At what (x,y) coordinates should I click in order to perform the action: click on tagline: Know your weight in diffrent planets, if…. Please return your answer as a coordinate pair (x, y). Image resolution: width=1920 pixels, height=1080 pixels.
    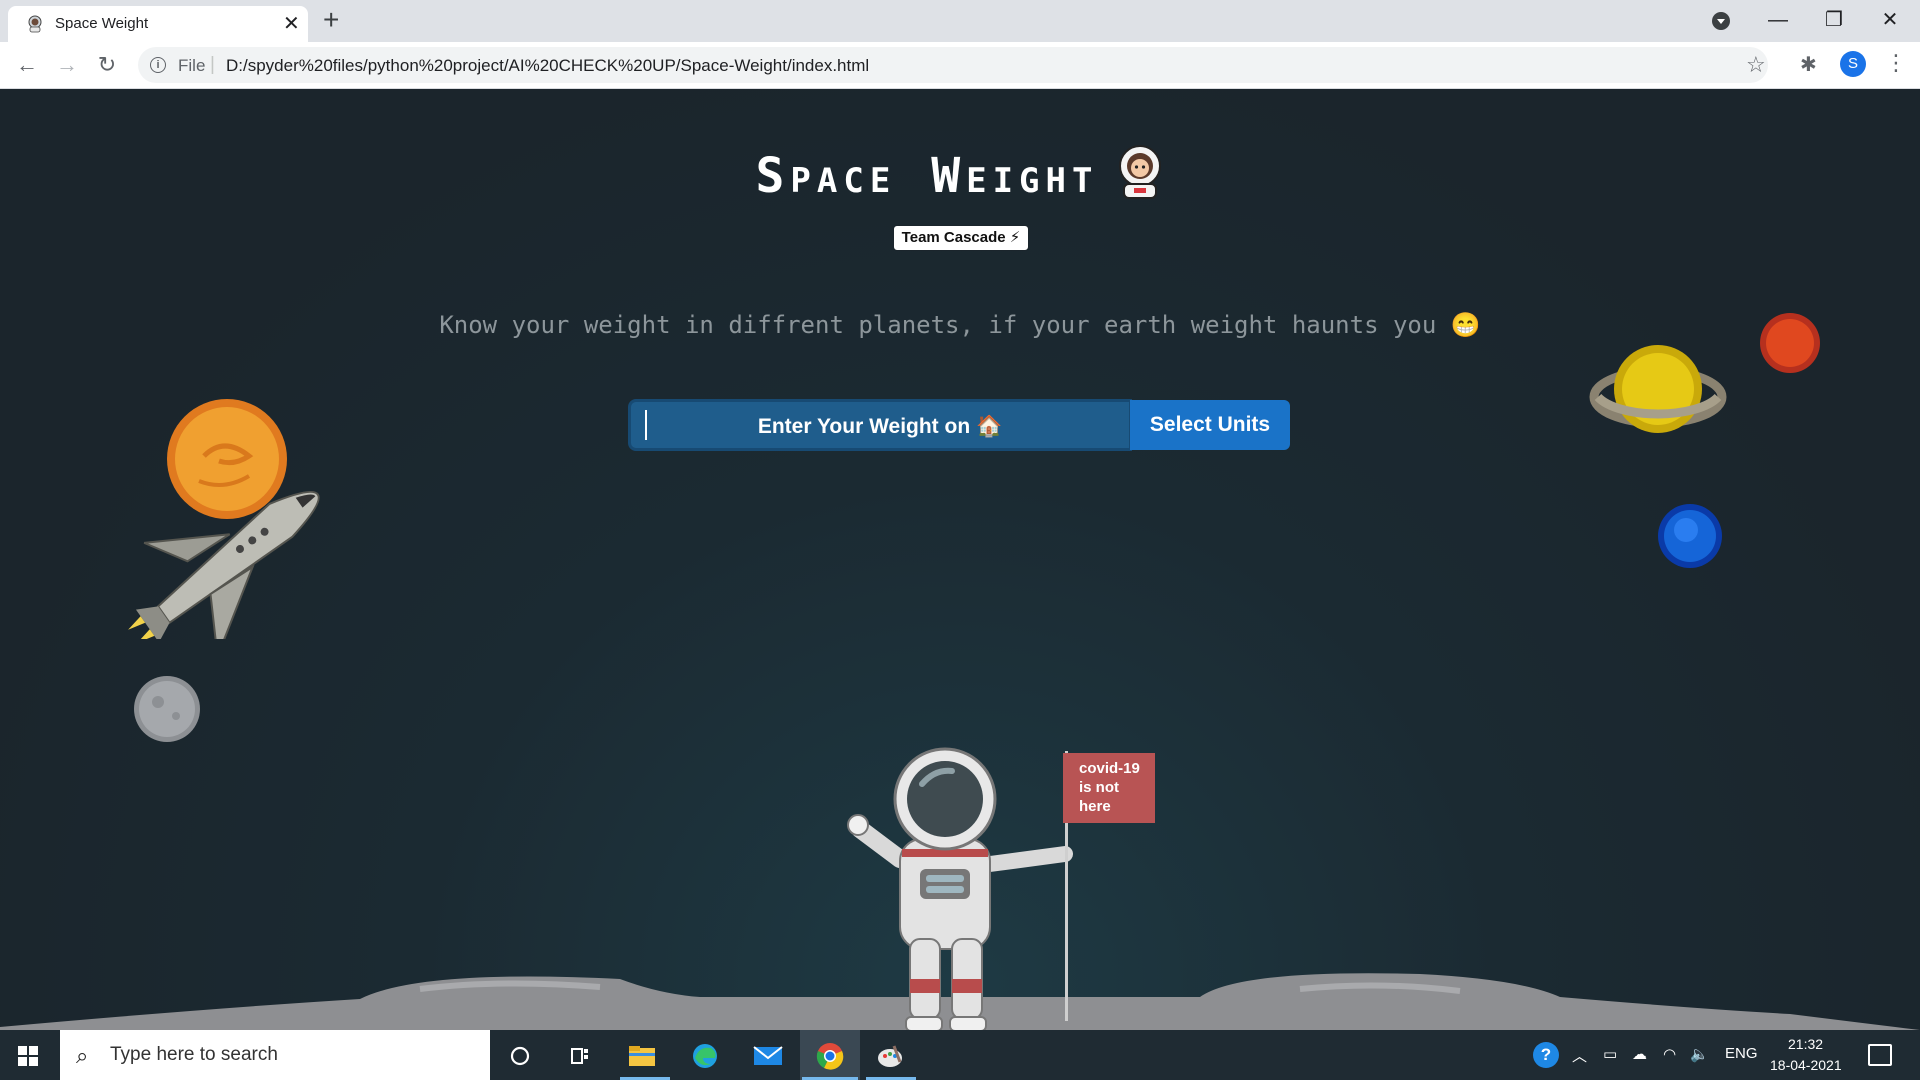
    Looking at the image, I should click on (960, 325).